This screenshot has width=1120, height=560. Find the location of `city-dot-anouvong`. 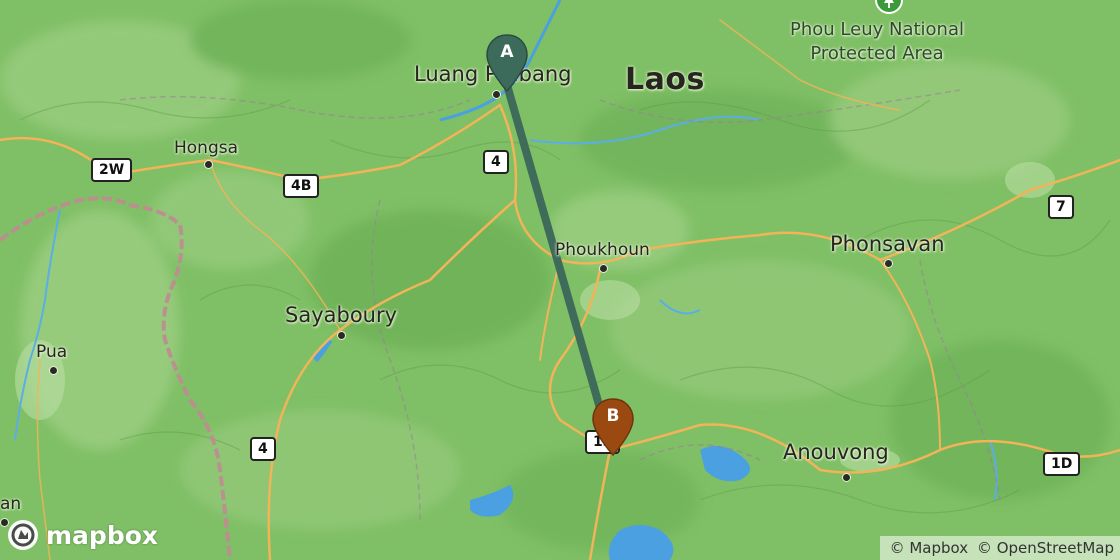

city-dot-anouvong is located at coordinates (846, 477).